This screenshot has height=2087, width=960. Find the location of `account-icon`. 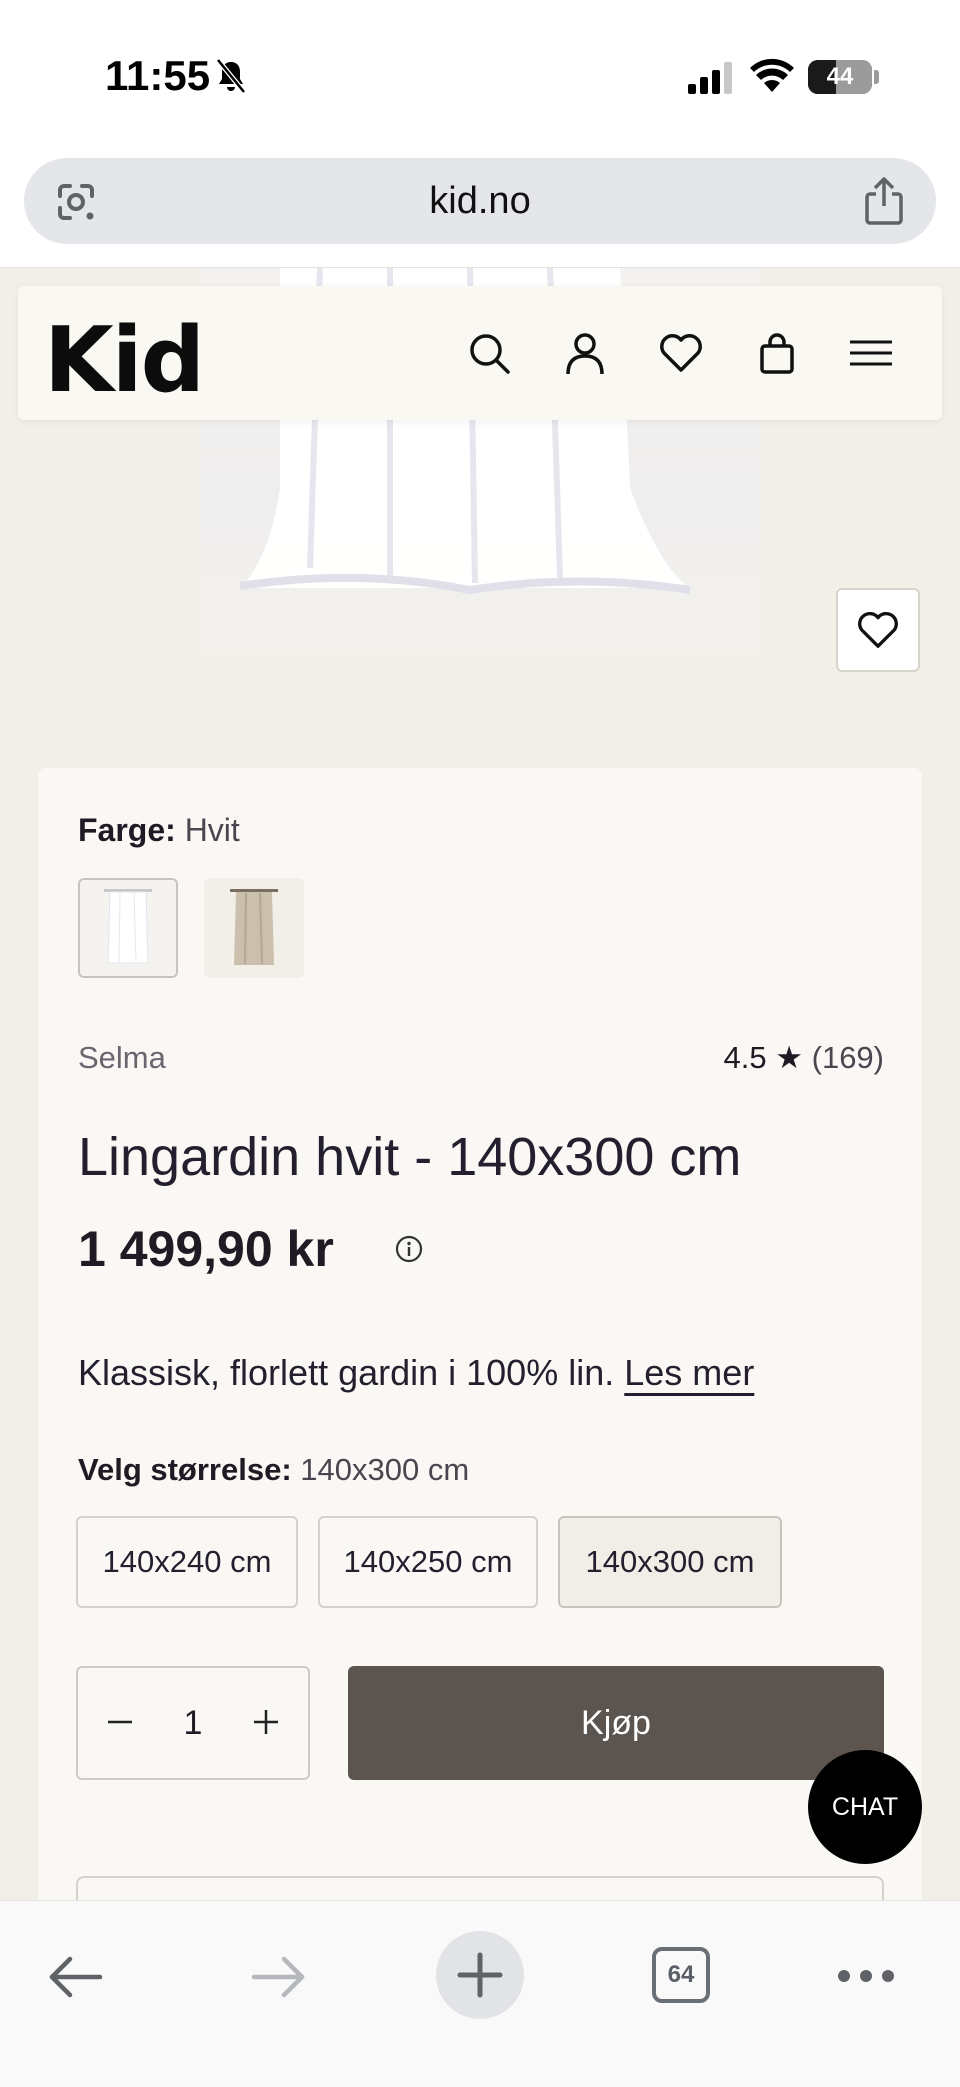

account-icon is located at coordinates (585, 353).